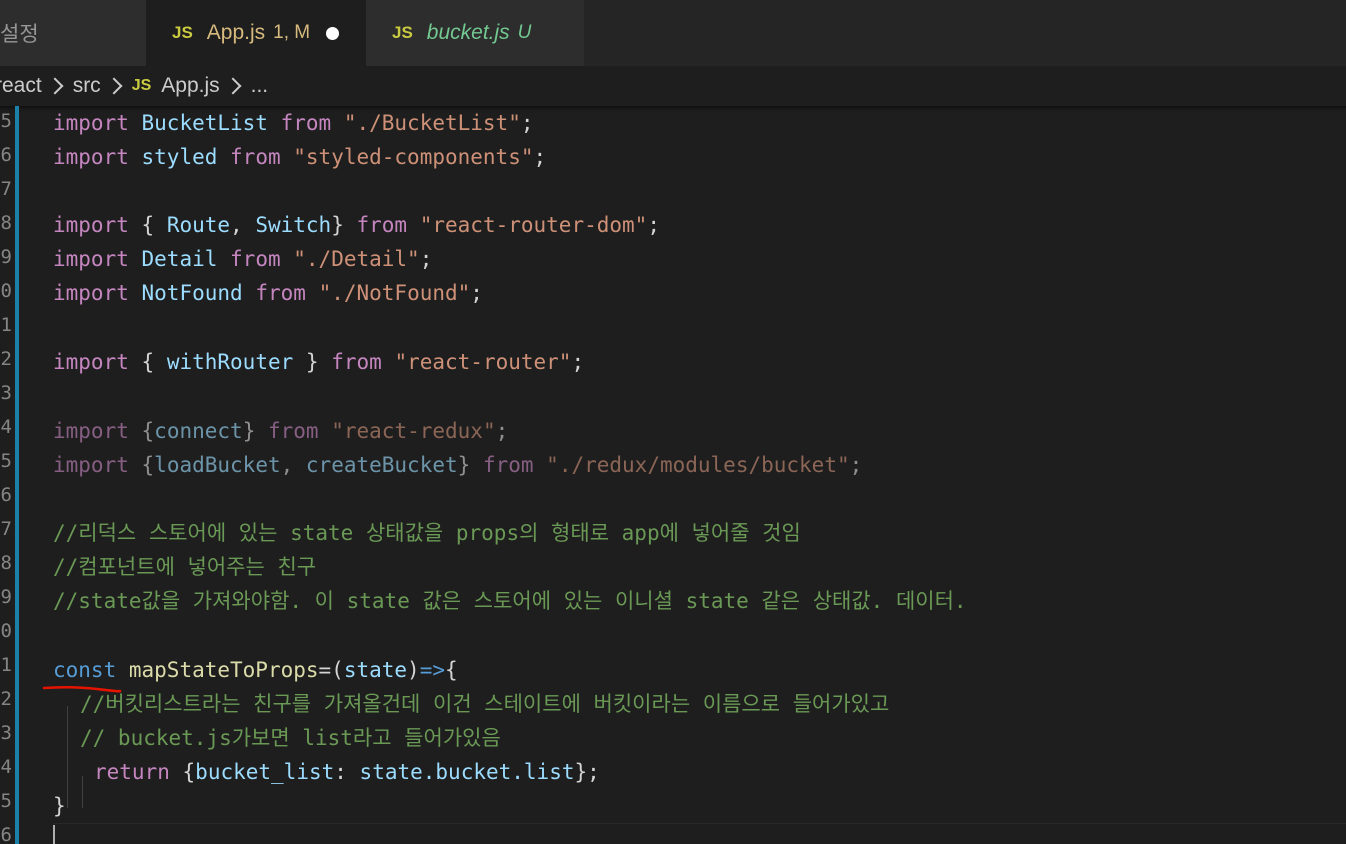 This screenshot has width=1346, height=844. I want to click on code-line: import styled from "styled-components";, so click(299, 157).